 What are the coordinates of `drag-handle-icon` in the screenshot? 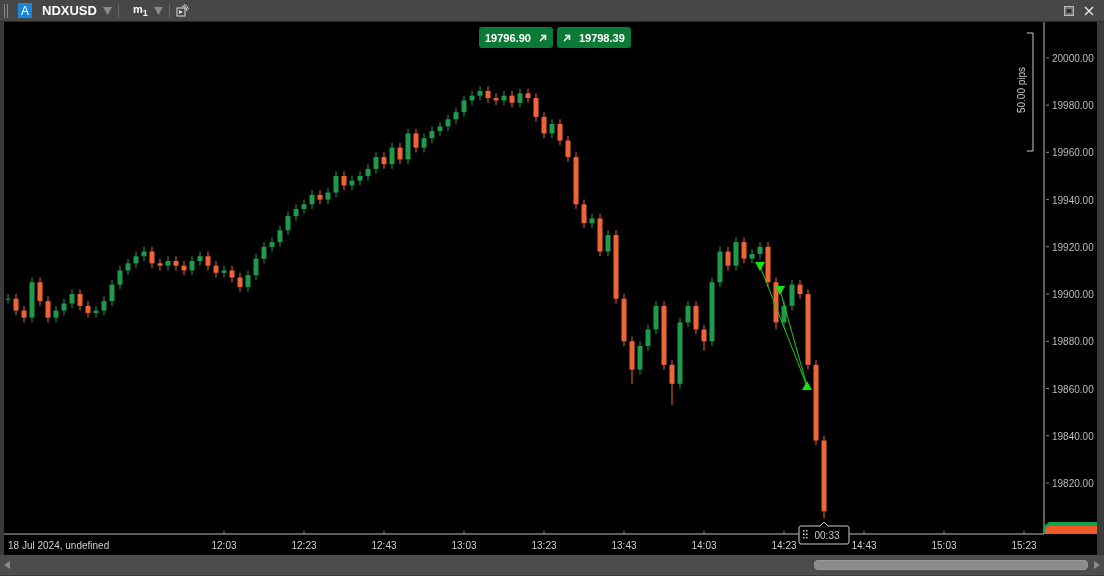 It's located at (6, 10).